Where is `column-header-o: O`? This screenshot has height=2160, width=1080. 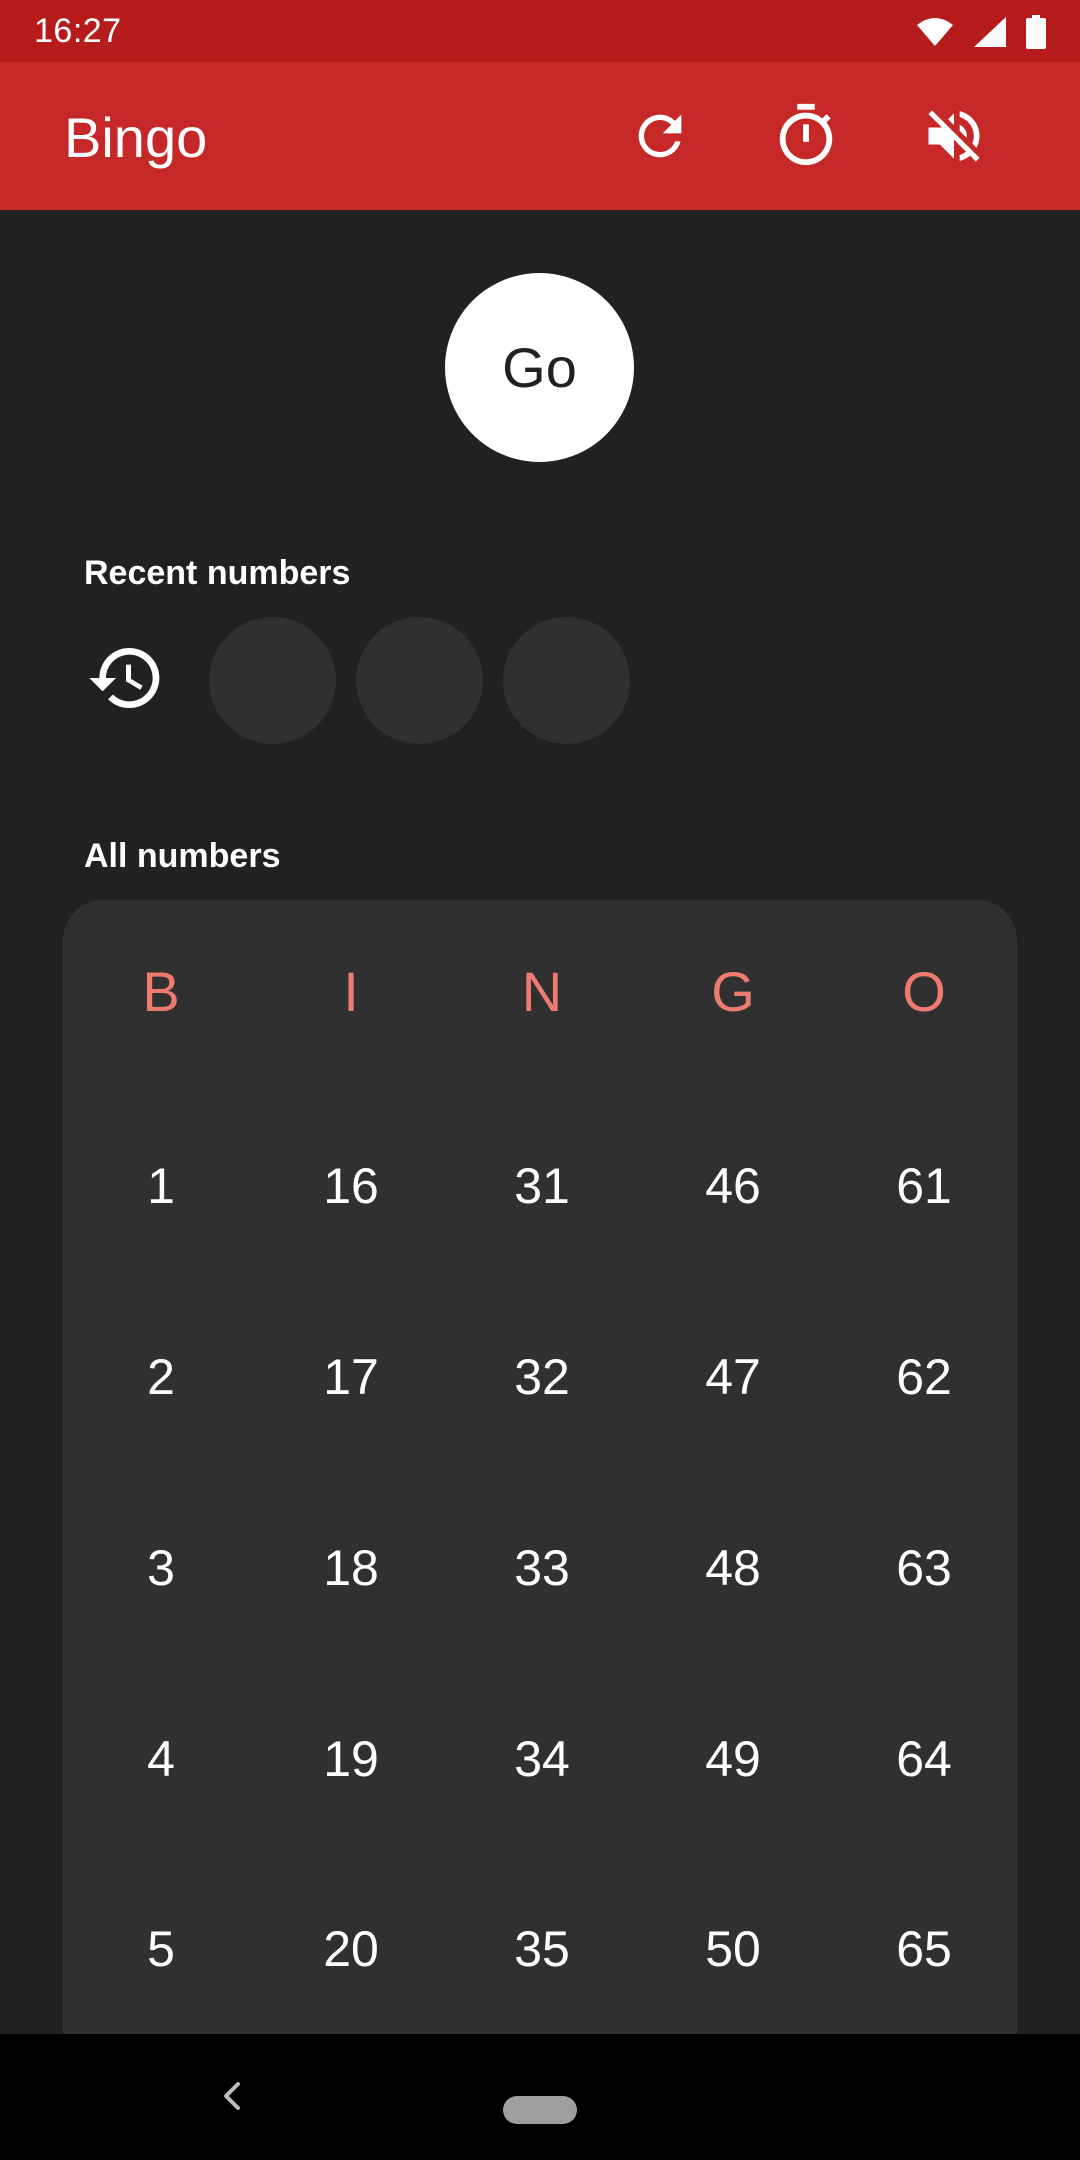
column-header-o: O is located at coordinates (924, 991).